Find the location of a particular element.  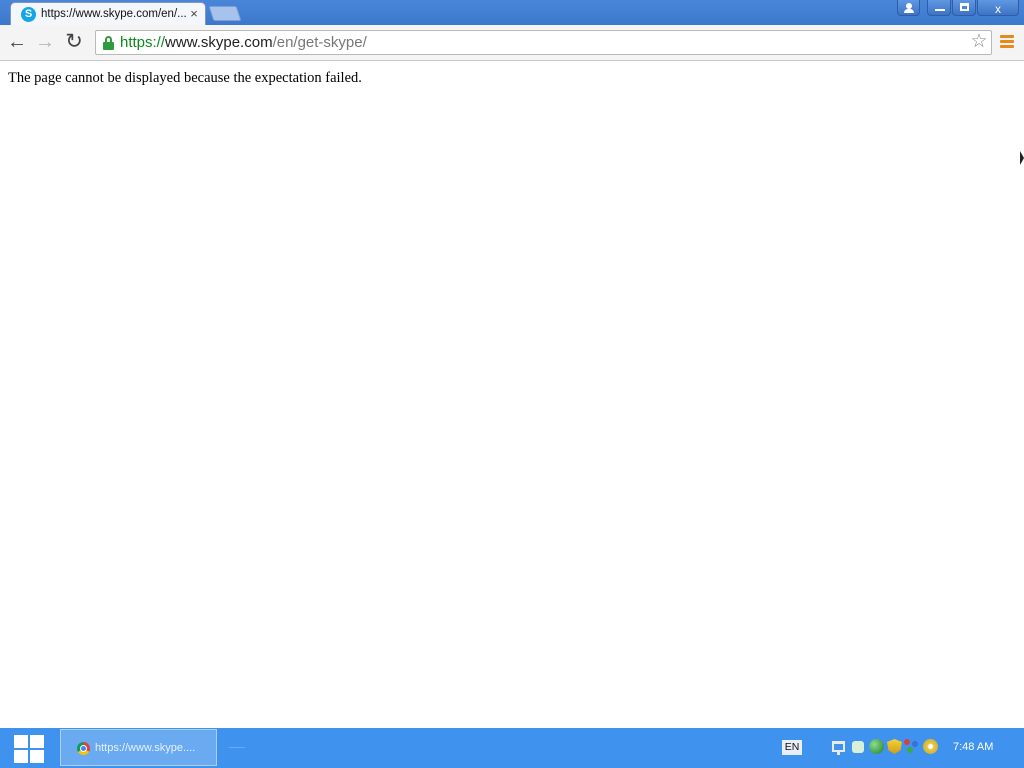

tab-close-icon: × is located at coordinates (194, 14).